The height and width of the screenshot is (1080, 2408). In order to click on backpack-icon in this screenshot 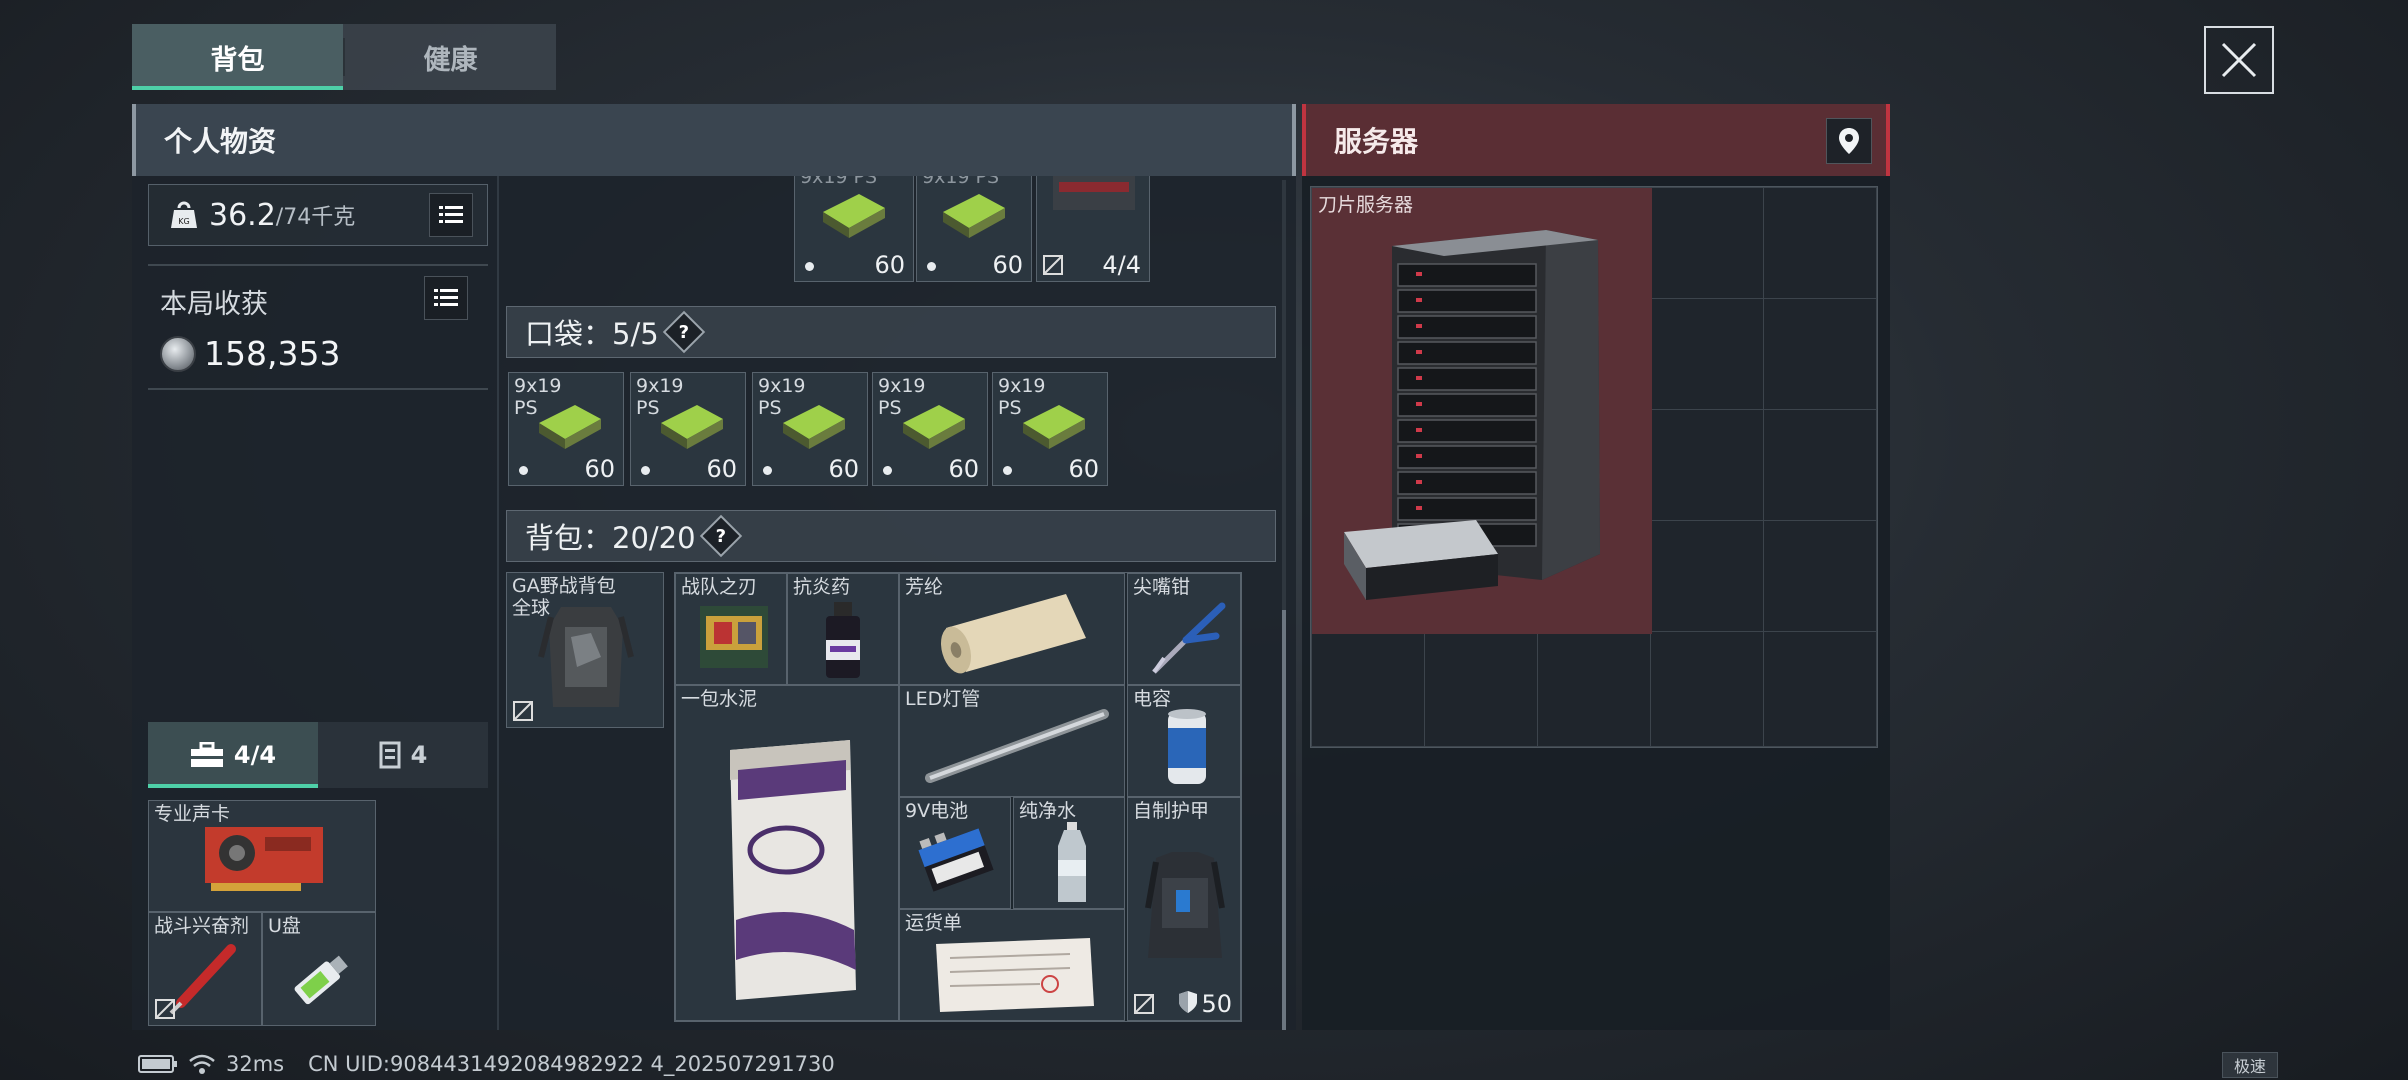, I will do `click(586, 657)`.